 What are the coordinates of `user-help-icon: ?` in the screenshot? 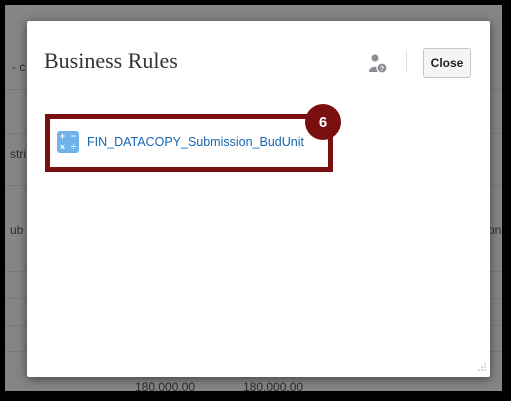 It's located at (378, 64).